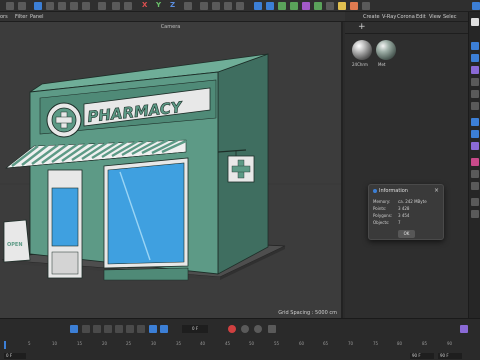 This screenshot has width=480, height=360. I want to click on max-frame-field: 90 F, so click(450, 356).